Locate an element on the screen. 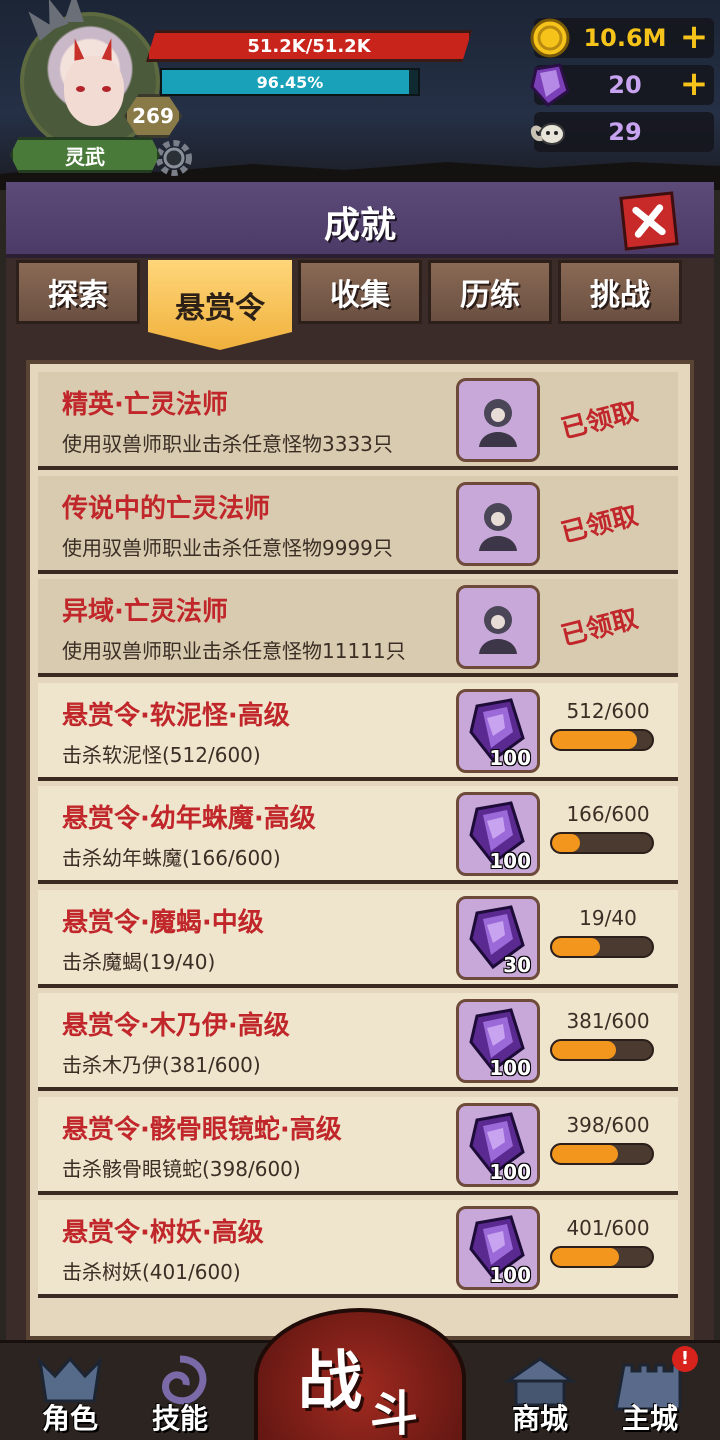 The width and height of the screenshot is (720, 1440). tab-challenge: 挑战 is located at coordinates (620, 292).